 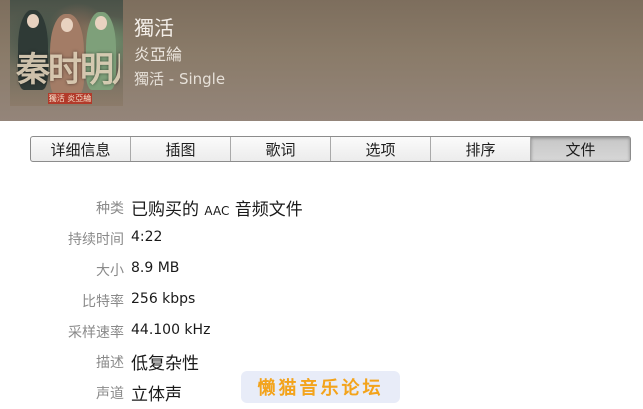 What do you see at coordinates (110, 363) in the screenshot?
I see `description-label: 描述` at bounding box center [110, 363].